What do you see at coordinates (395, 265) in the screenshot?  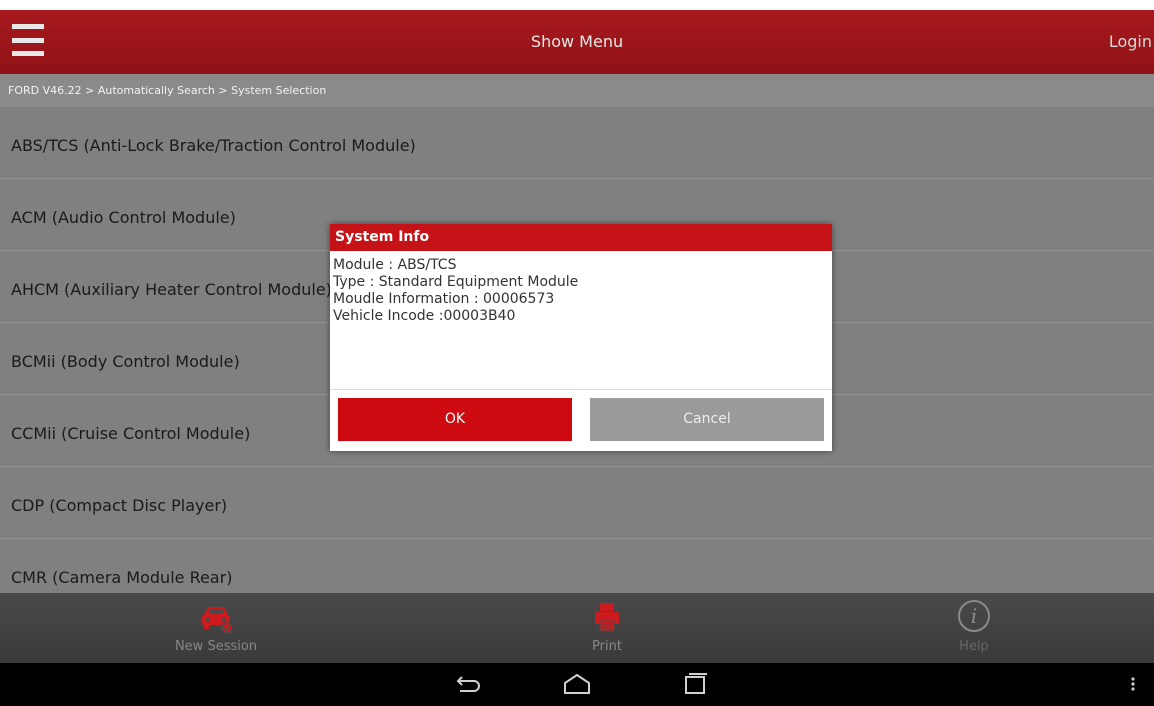 I see `module-line: Module : ABS/TCS` at bounding box center [395, 265].